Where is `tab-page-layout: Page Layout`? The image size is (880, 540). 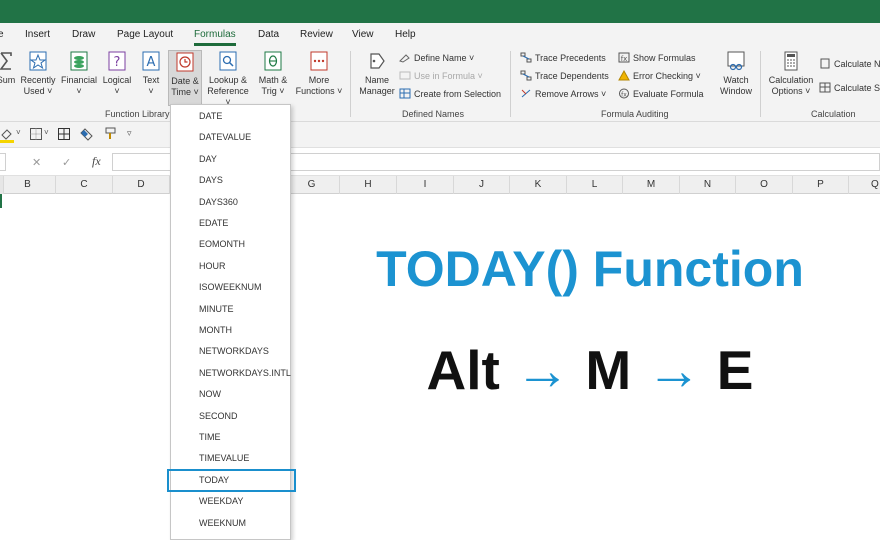 tab-page-layout: Page Layout is located at coordinates (145, 34).